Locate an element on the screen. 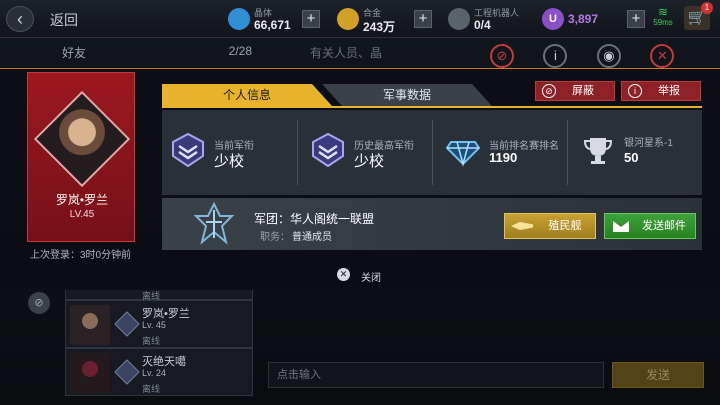  friend-name: 灭绝天噶 is located at coordinates (164, 362).